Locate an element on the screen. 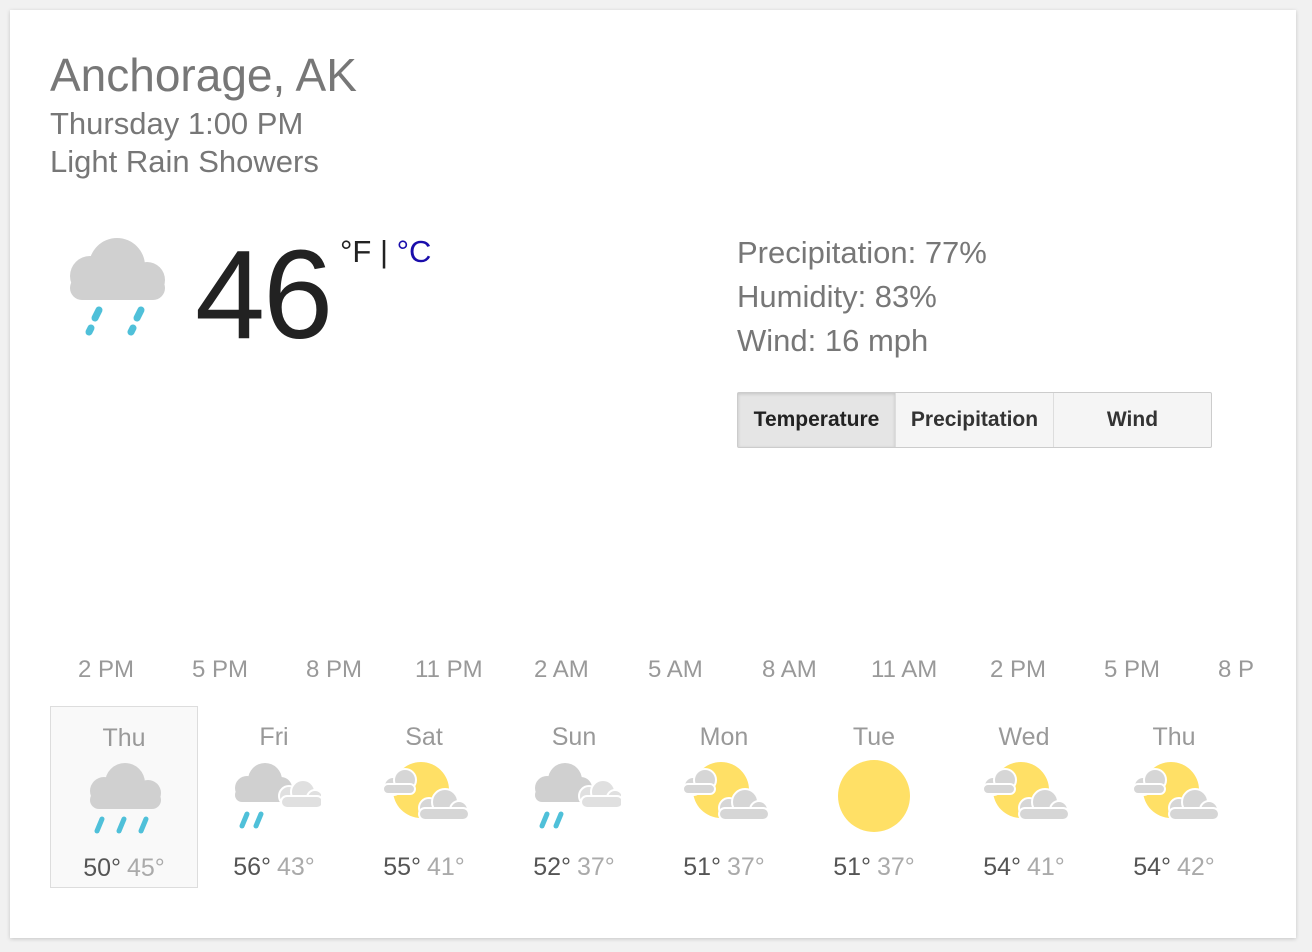 This screenshot has height=952, width=1312. low-temp: 43° is located at coordinates (296, 867).